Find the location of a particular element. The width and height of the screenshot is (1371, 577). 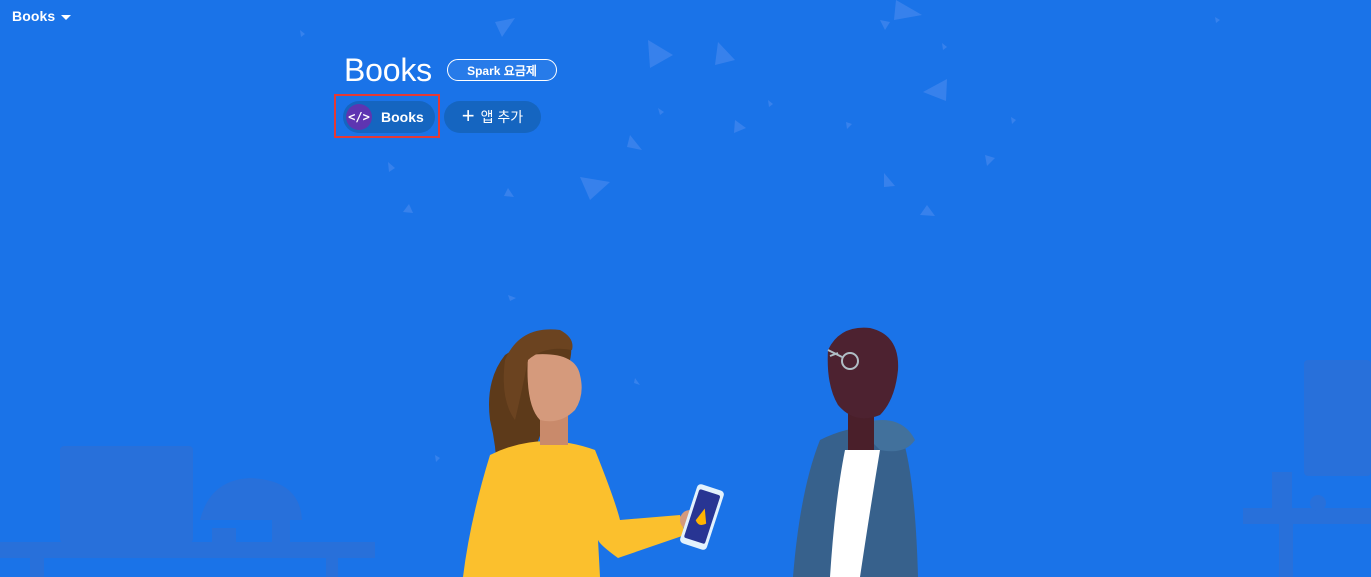

add-app-label: 앱 추가 is located at coordinates (502, 117).